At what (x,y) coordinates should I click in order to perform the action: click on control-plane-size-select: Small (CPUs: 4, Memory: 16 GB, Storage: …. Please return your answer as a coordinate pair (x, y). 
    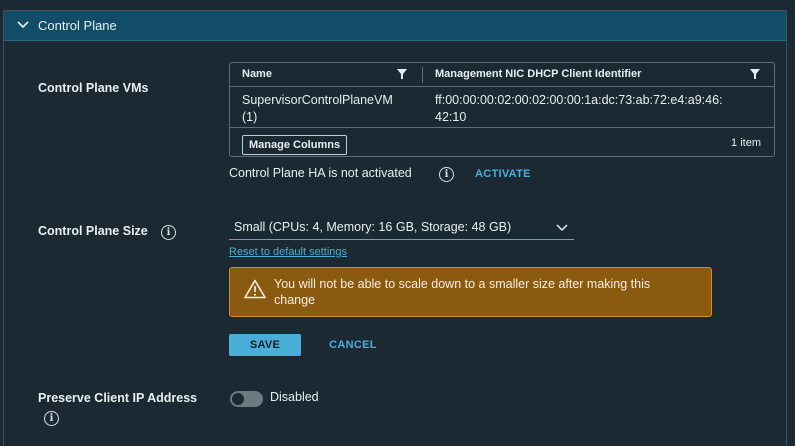
    Looking at the image, I should click on (401, 229).